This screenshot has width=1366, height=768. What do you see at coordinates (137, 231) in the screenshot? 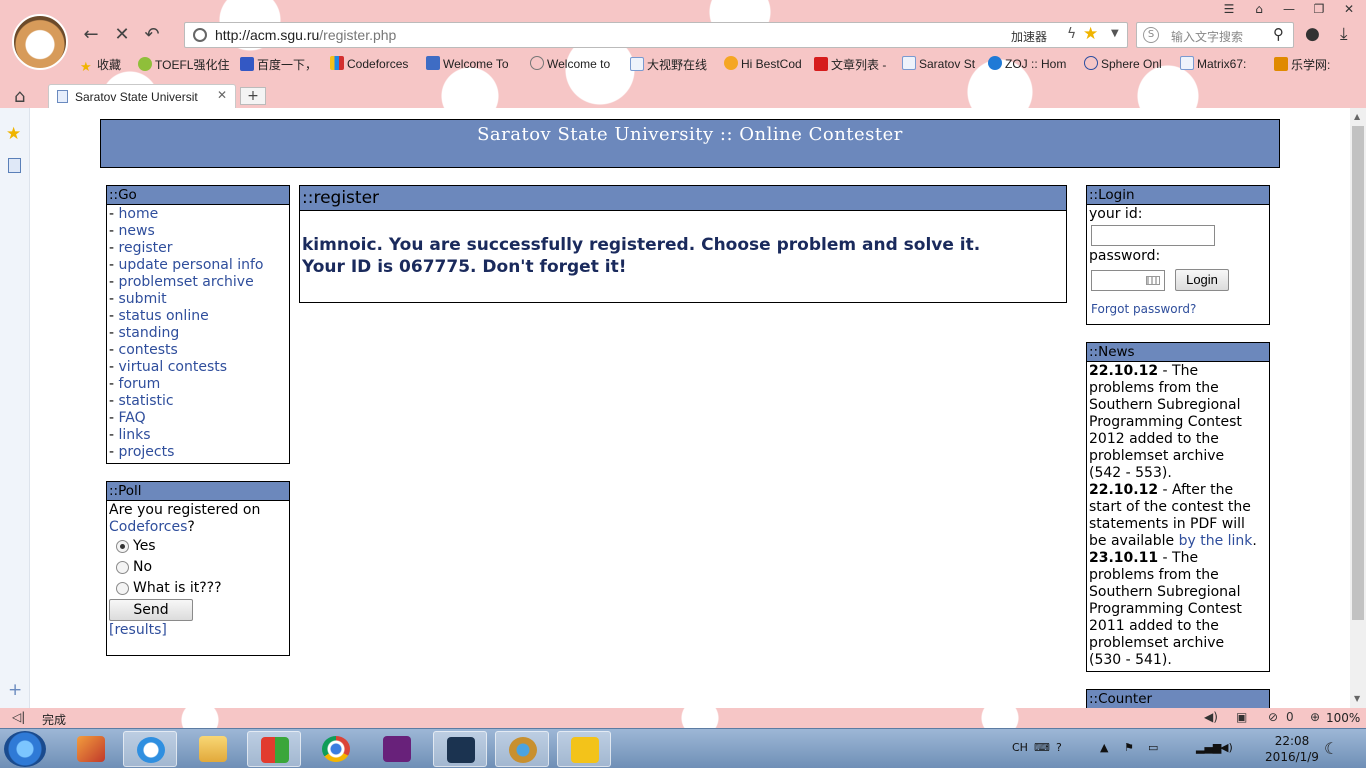
I see `go-link-news: news` at bounding box center [137, 231].